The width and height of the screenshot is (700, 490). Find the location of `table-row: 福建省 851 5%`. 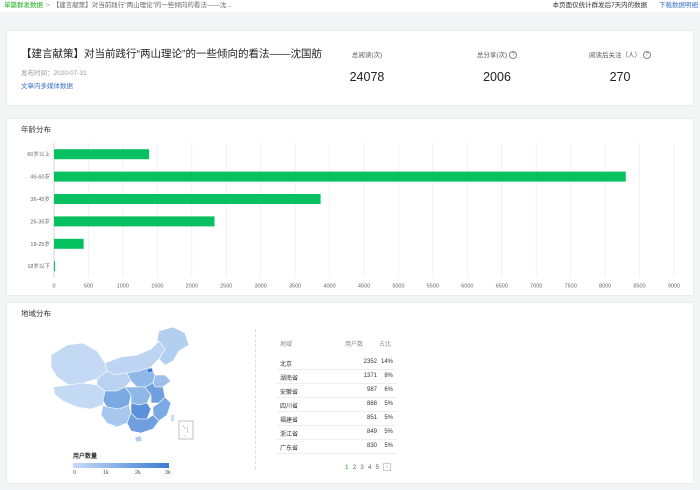

table-row: 福建省 851 5% is located at coordinates (341, 422).